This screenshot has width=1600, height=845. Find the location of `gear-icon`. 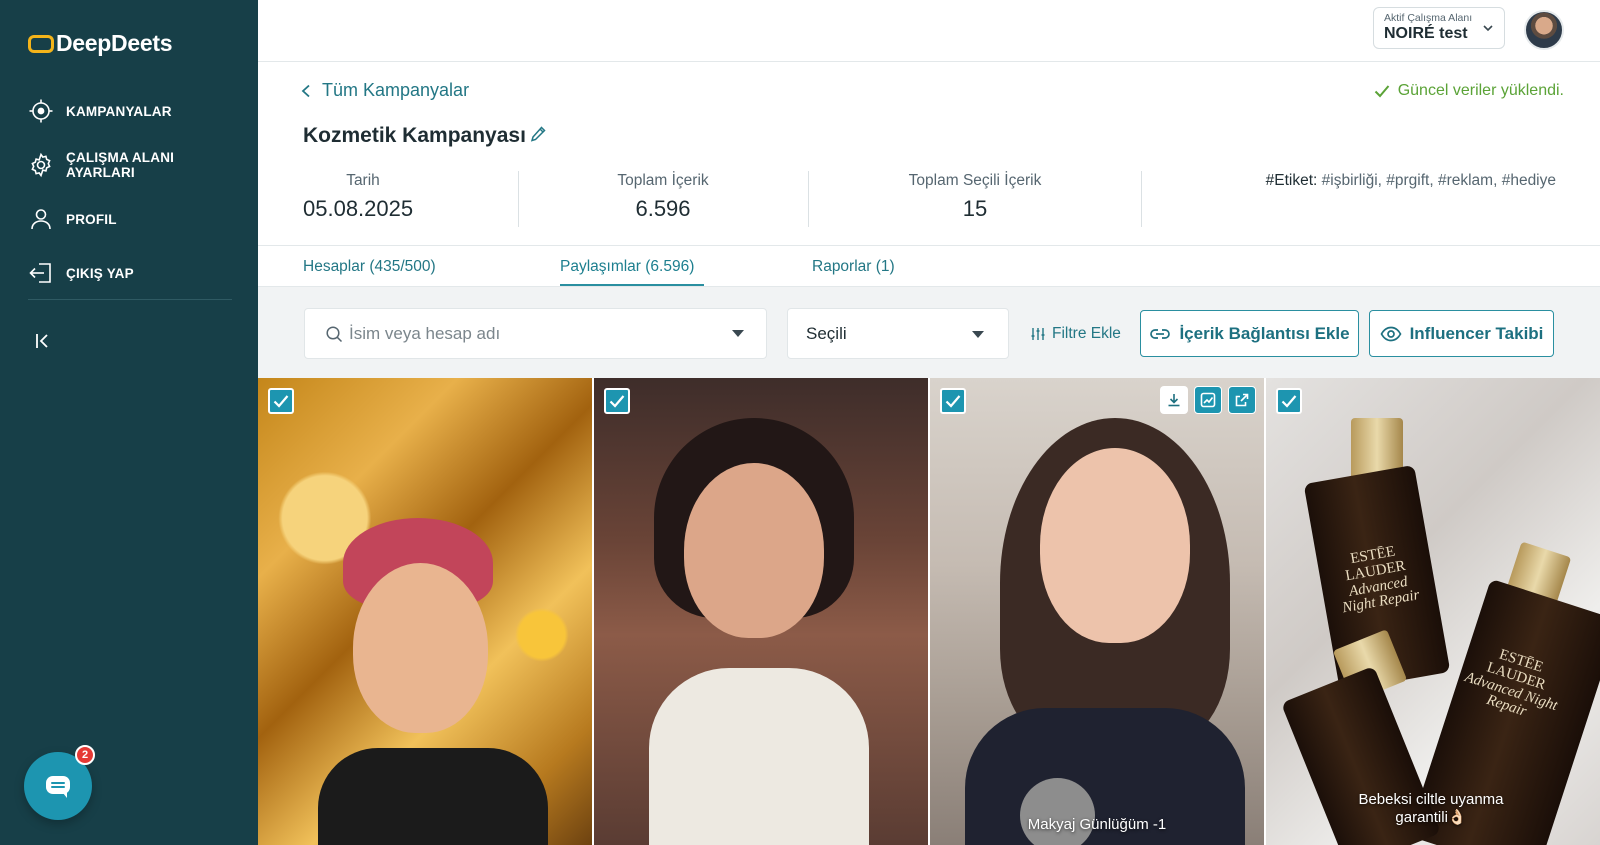

gear-icon is located at coordinates (41, 165).